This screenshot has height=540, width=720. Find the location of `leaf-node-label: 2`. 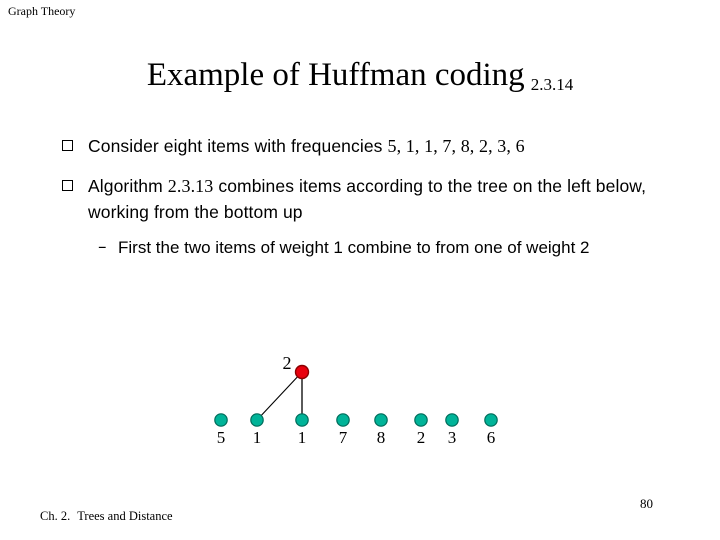

leaf-node-label: 2 is located at coordinates (421, 437).